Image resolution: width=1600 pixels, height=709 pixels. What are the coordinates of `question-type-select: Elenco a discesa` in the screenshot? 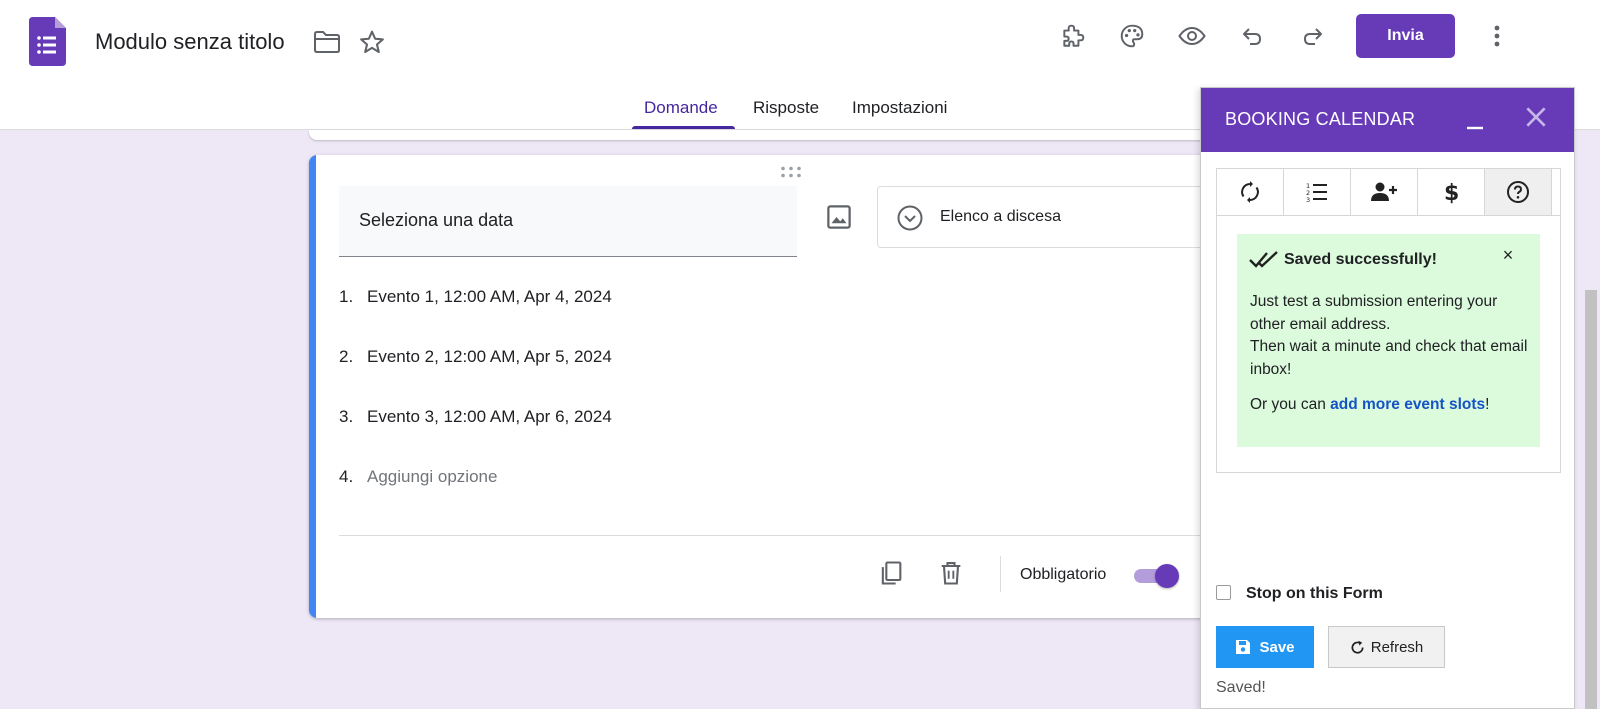 It's located at (1043, 217).